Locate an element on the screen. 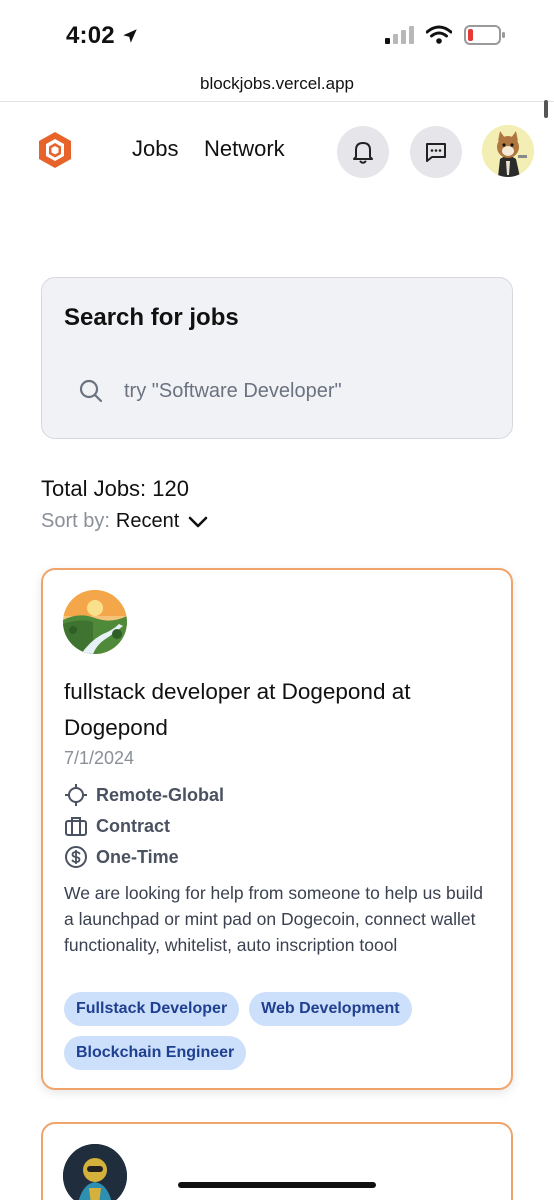 This screenshot has height=1200, width=554. job-payment-label: One-Time is located at coordinates (137, 856).